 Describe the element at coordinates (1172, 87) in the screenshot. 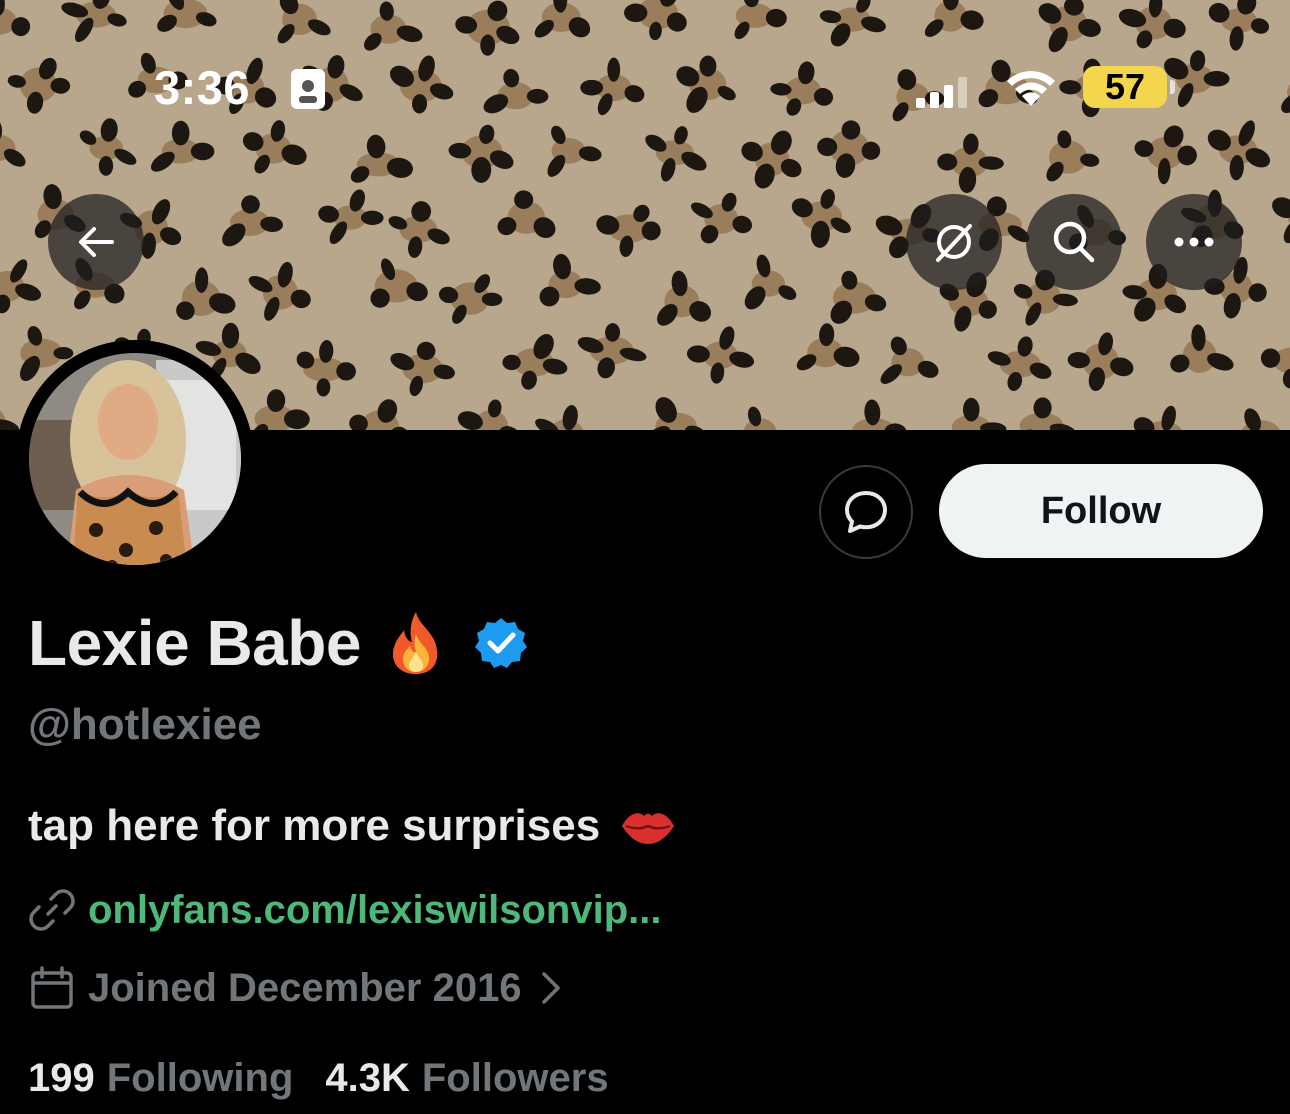

I see `battery-cap` at that location.